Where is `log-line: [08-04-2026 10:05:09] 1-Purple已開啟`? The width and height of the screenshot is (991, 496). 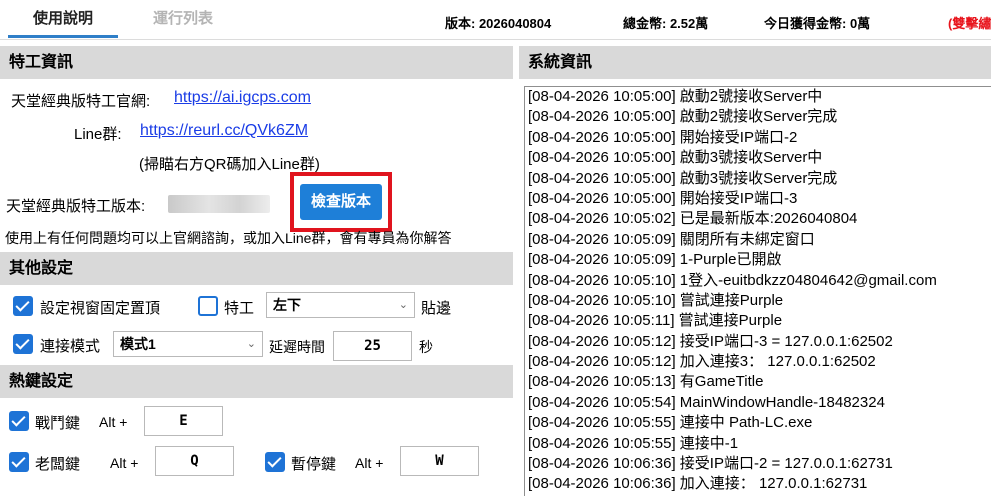 log-line: [08-04-2026 10:05:09] 1-Purple已開啟 is located at coordinates (655, 260).